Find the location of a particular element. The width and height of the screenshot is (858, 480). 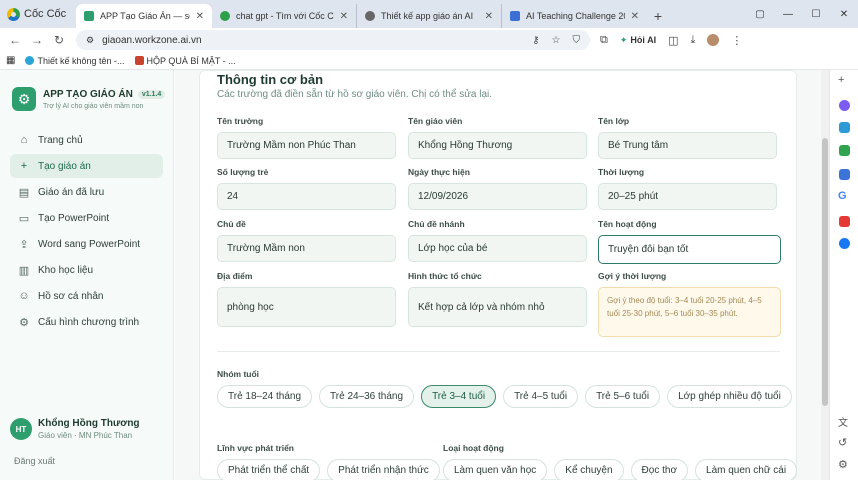

messenger-icon is located at coordinates (844, 105).